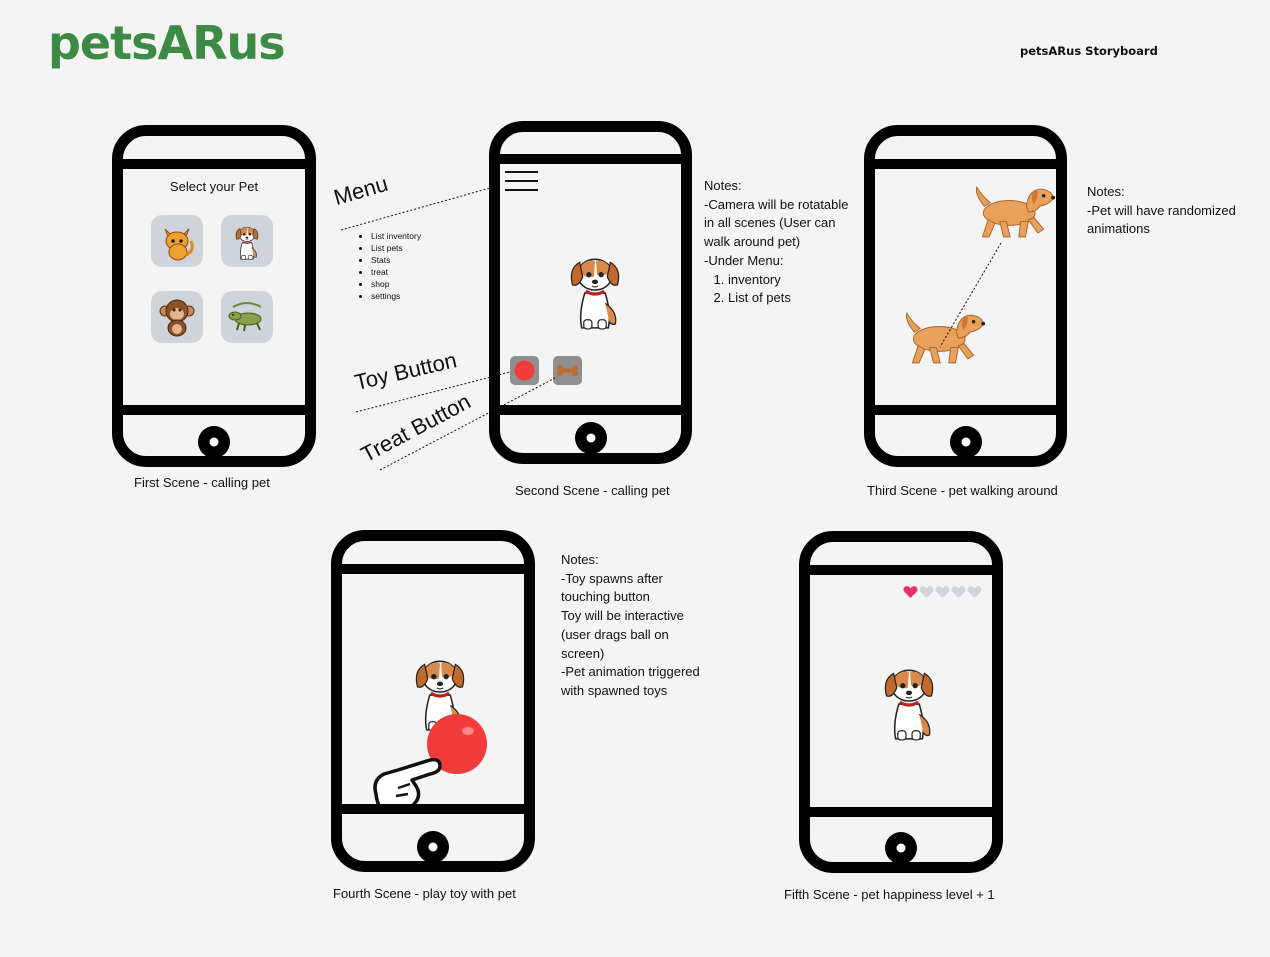  Describe the element at coordinates (214, 287) in the screenshot. I see `phone-screen: Select your Pet` at that location.